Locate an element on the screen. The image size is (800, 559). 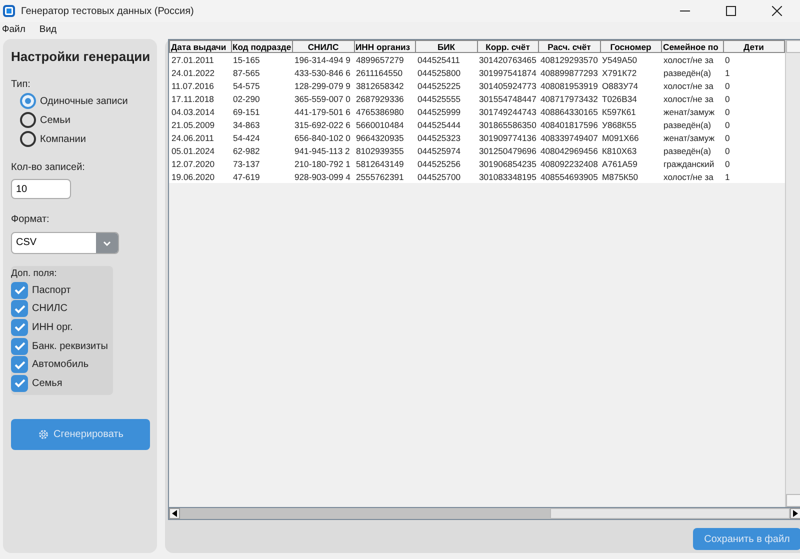
table-cell: 408081953919 is located at coordinates (569, 85).